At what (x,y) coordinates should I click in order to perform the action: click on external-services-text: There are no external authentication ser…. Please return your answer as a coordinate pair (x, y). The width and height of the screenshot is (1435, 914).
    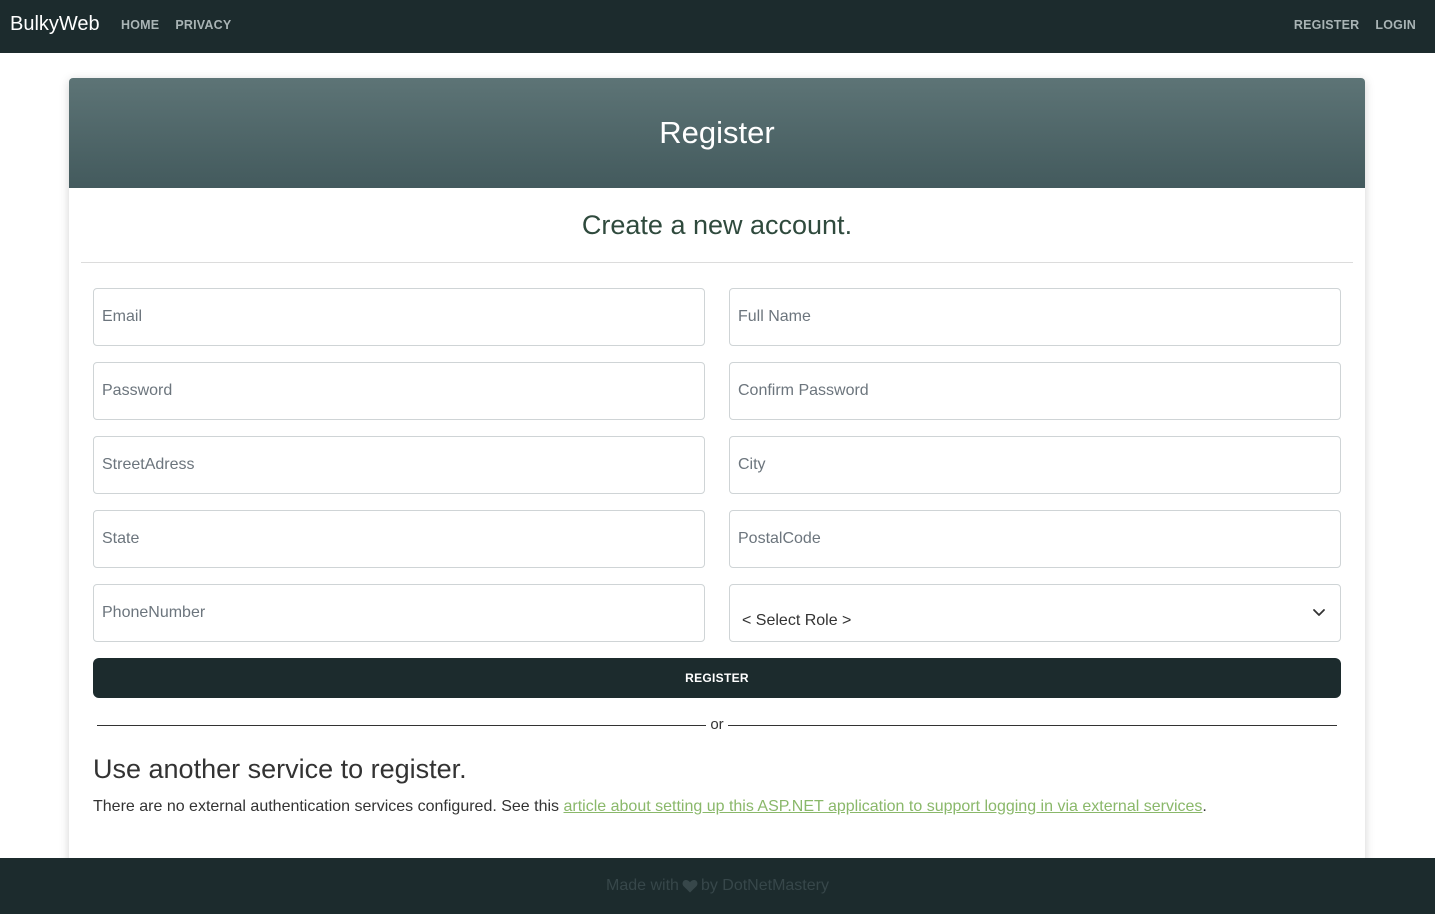
    Looking at the image, I should click on (650, 807).